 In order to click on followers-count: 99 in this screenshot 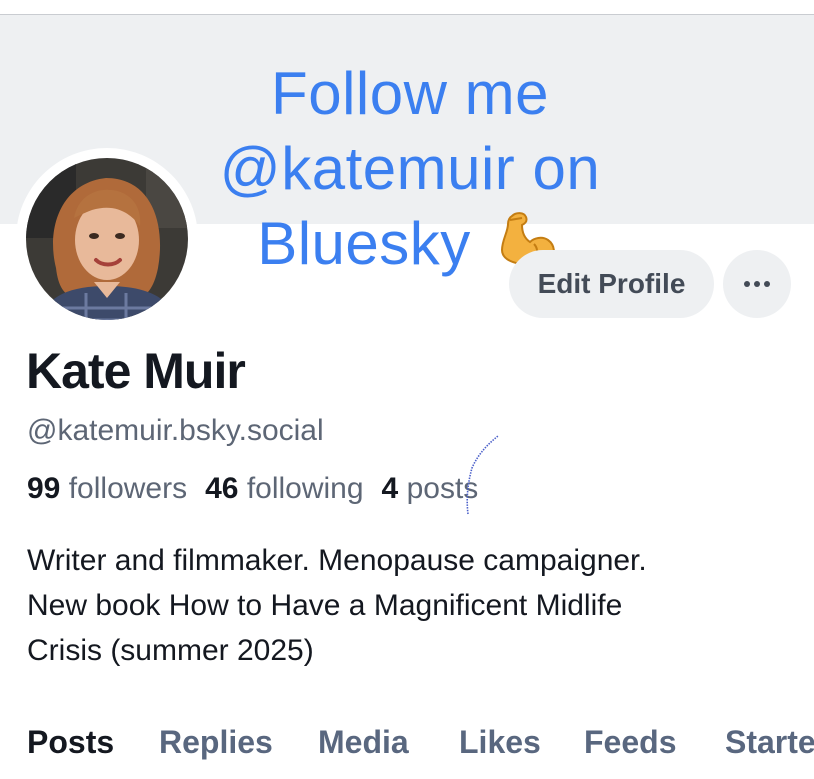, I will do `click(44, 488)`.